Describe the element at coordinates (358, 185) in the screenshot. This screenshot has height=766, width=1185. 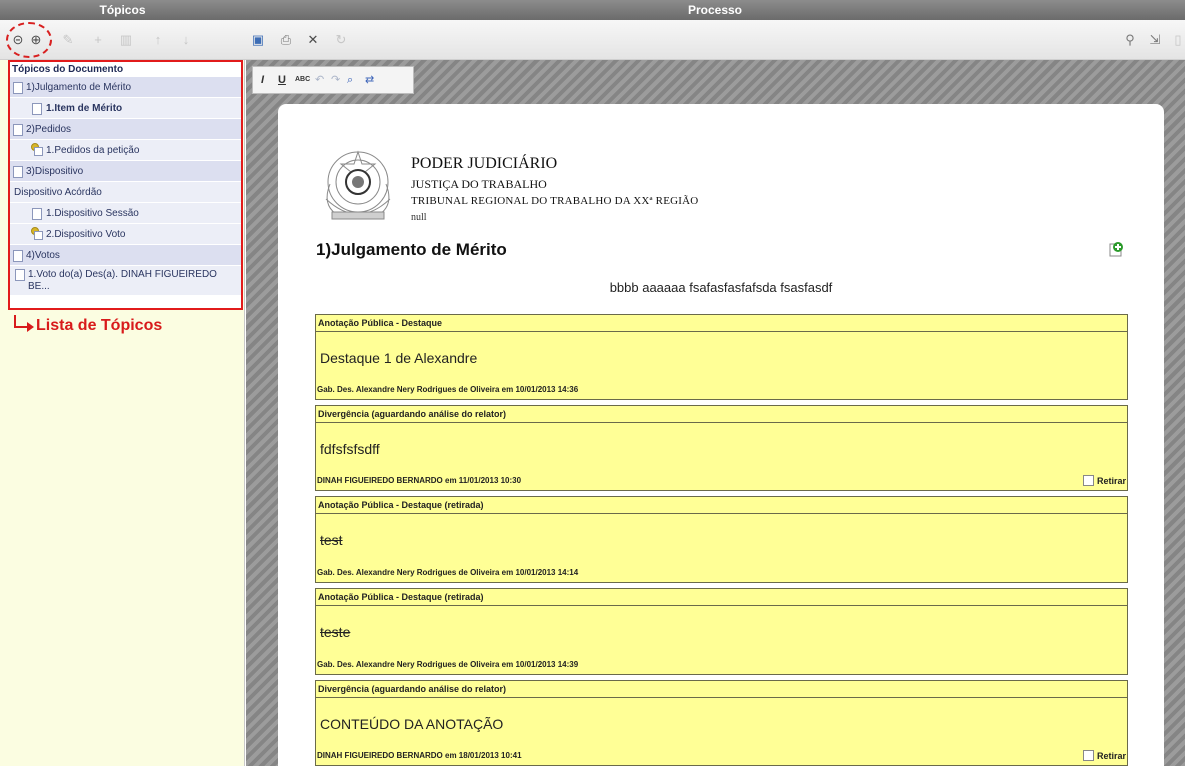
I see `brazil-coat-of-arms-icon` at that location.